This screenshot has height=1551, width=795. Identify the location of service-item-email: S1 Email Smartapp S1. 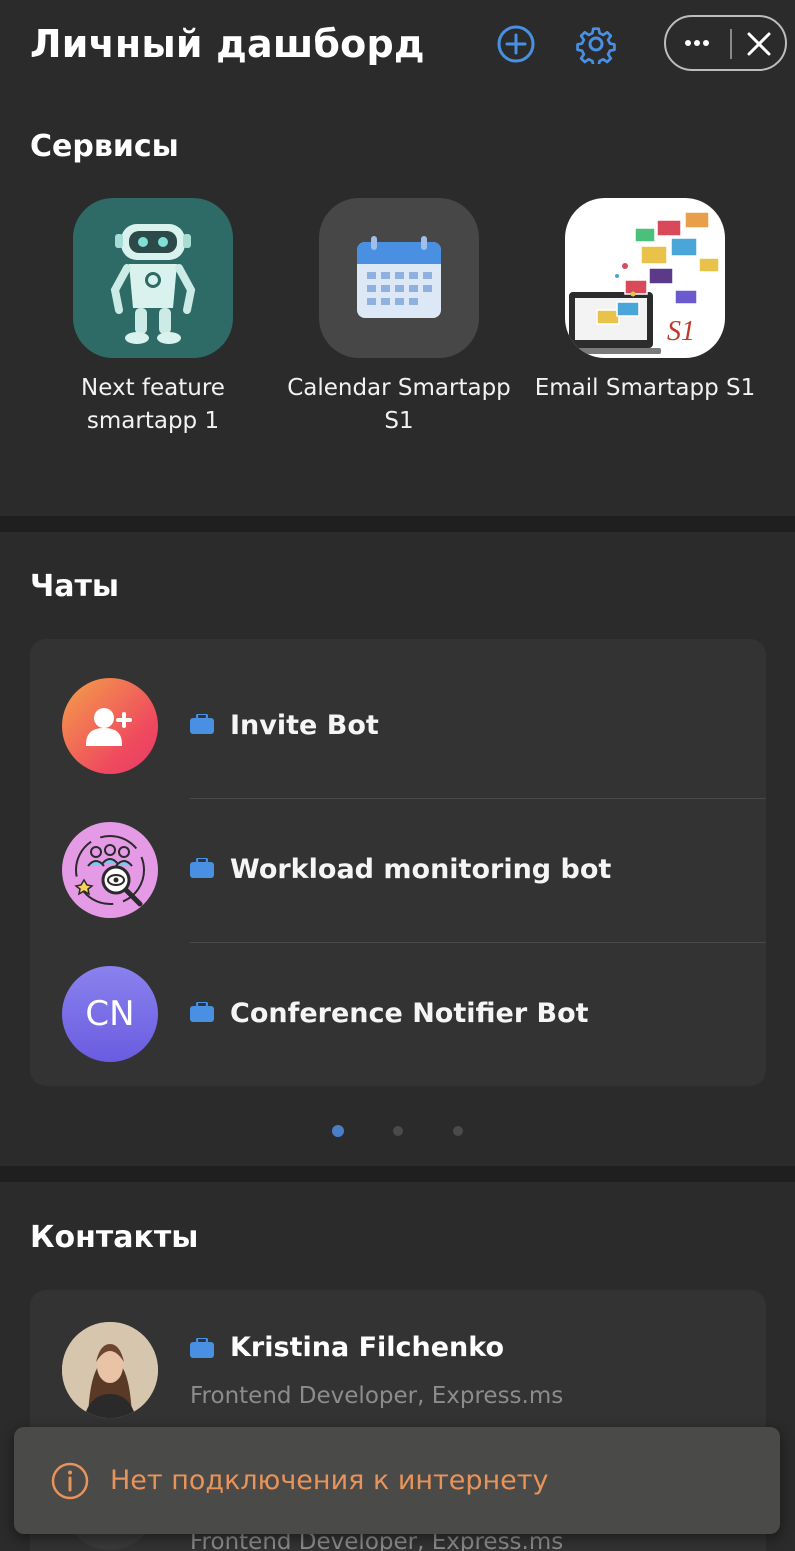
(645, 301).